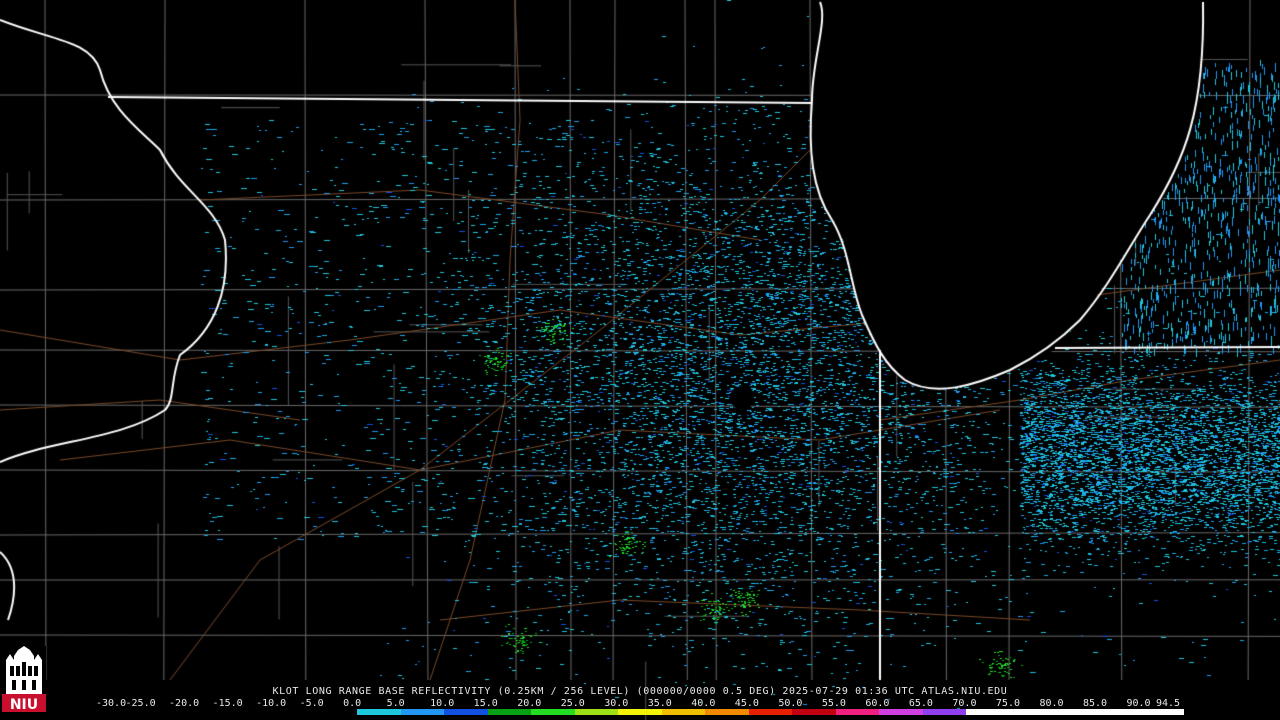 This screenshot has width=1280, height=720. I want to click on scale-label: 45.0, so click(746, 703).